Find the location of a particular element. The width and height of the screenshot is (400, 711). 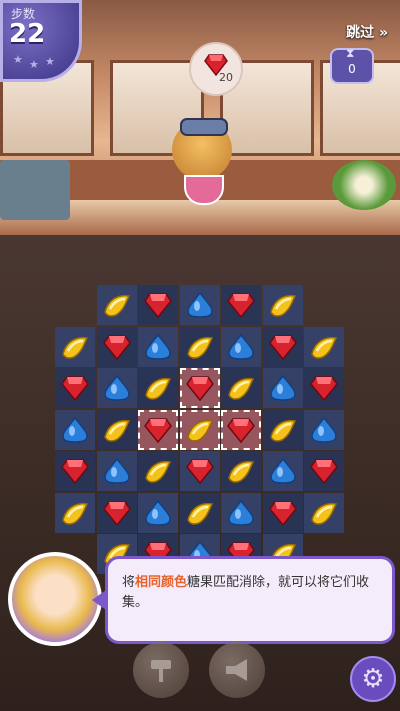

tutorial-text-highlight: 相同颜色 is located at coordinates (161, 582).